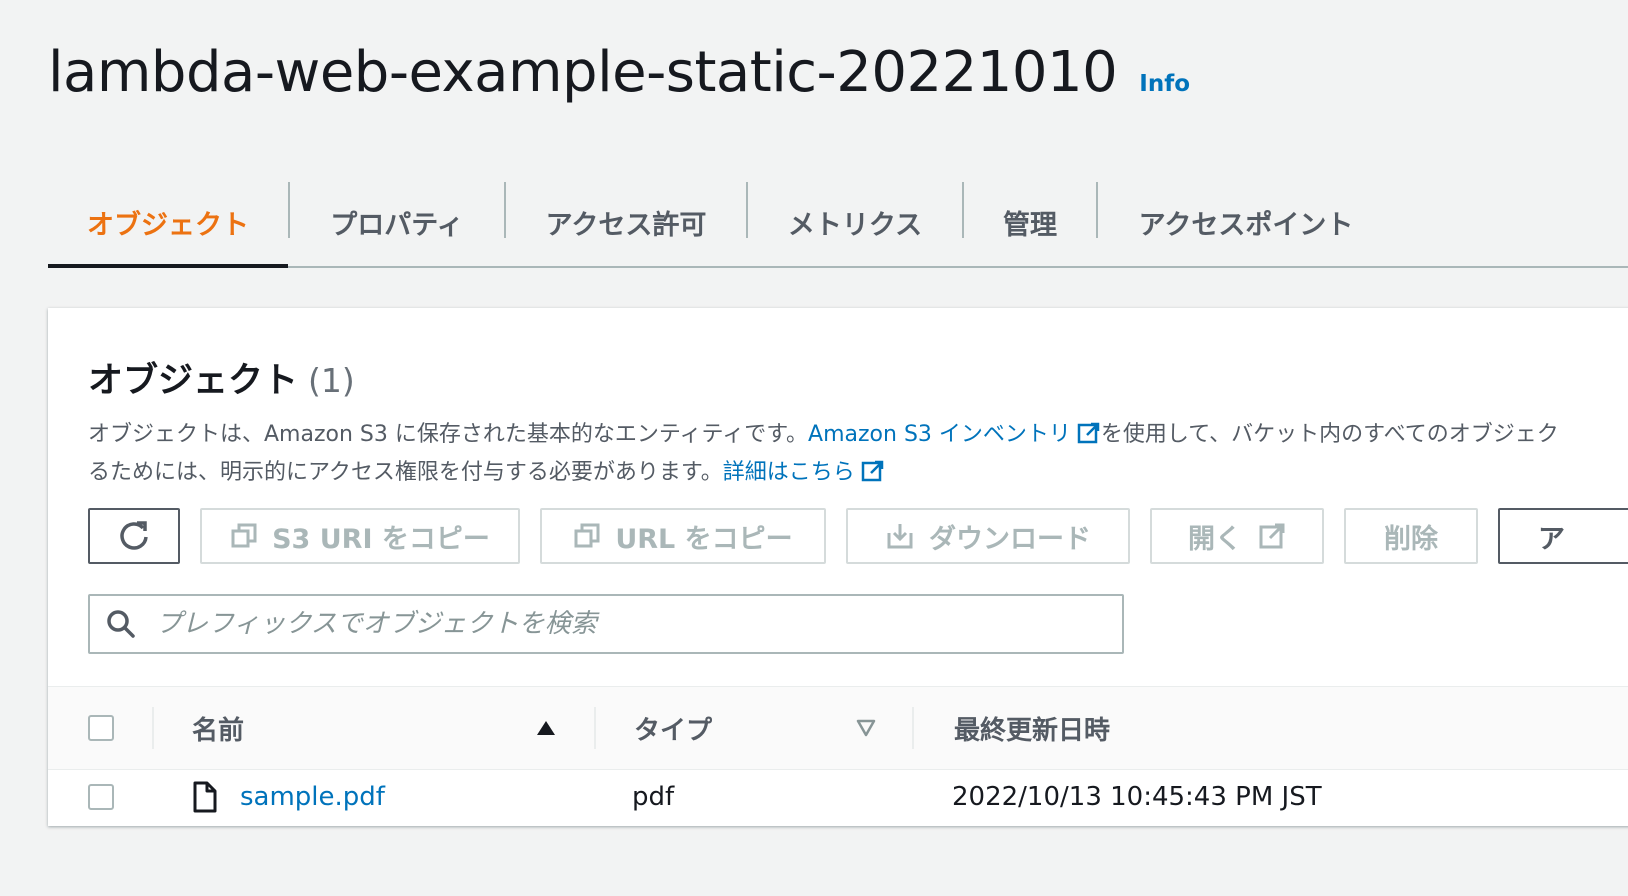 The image size is (1628, 896). I want to click on search-box, so click(606, 624).